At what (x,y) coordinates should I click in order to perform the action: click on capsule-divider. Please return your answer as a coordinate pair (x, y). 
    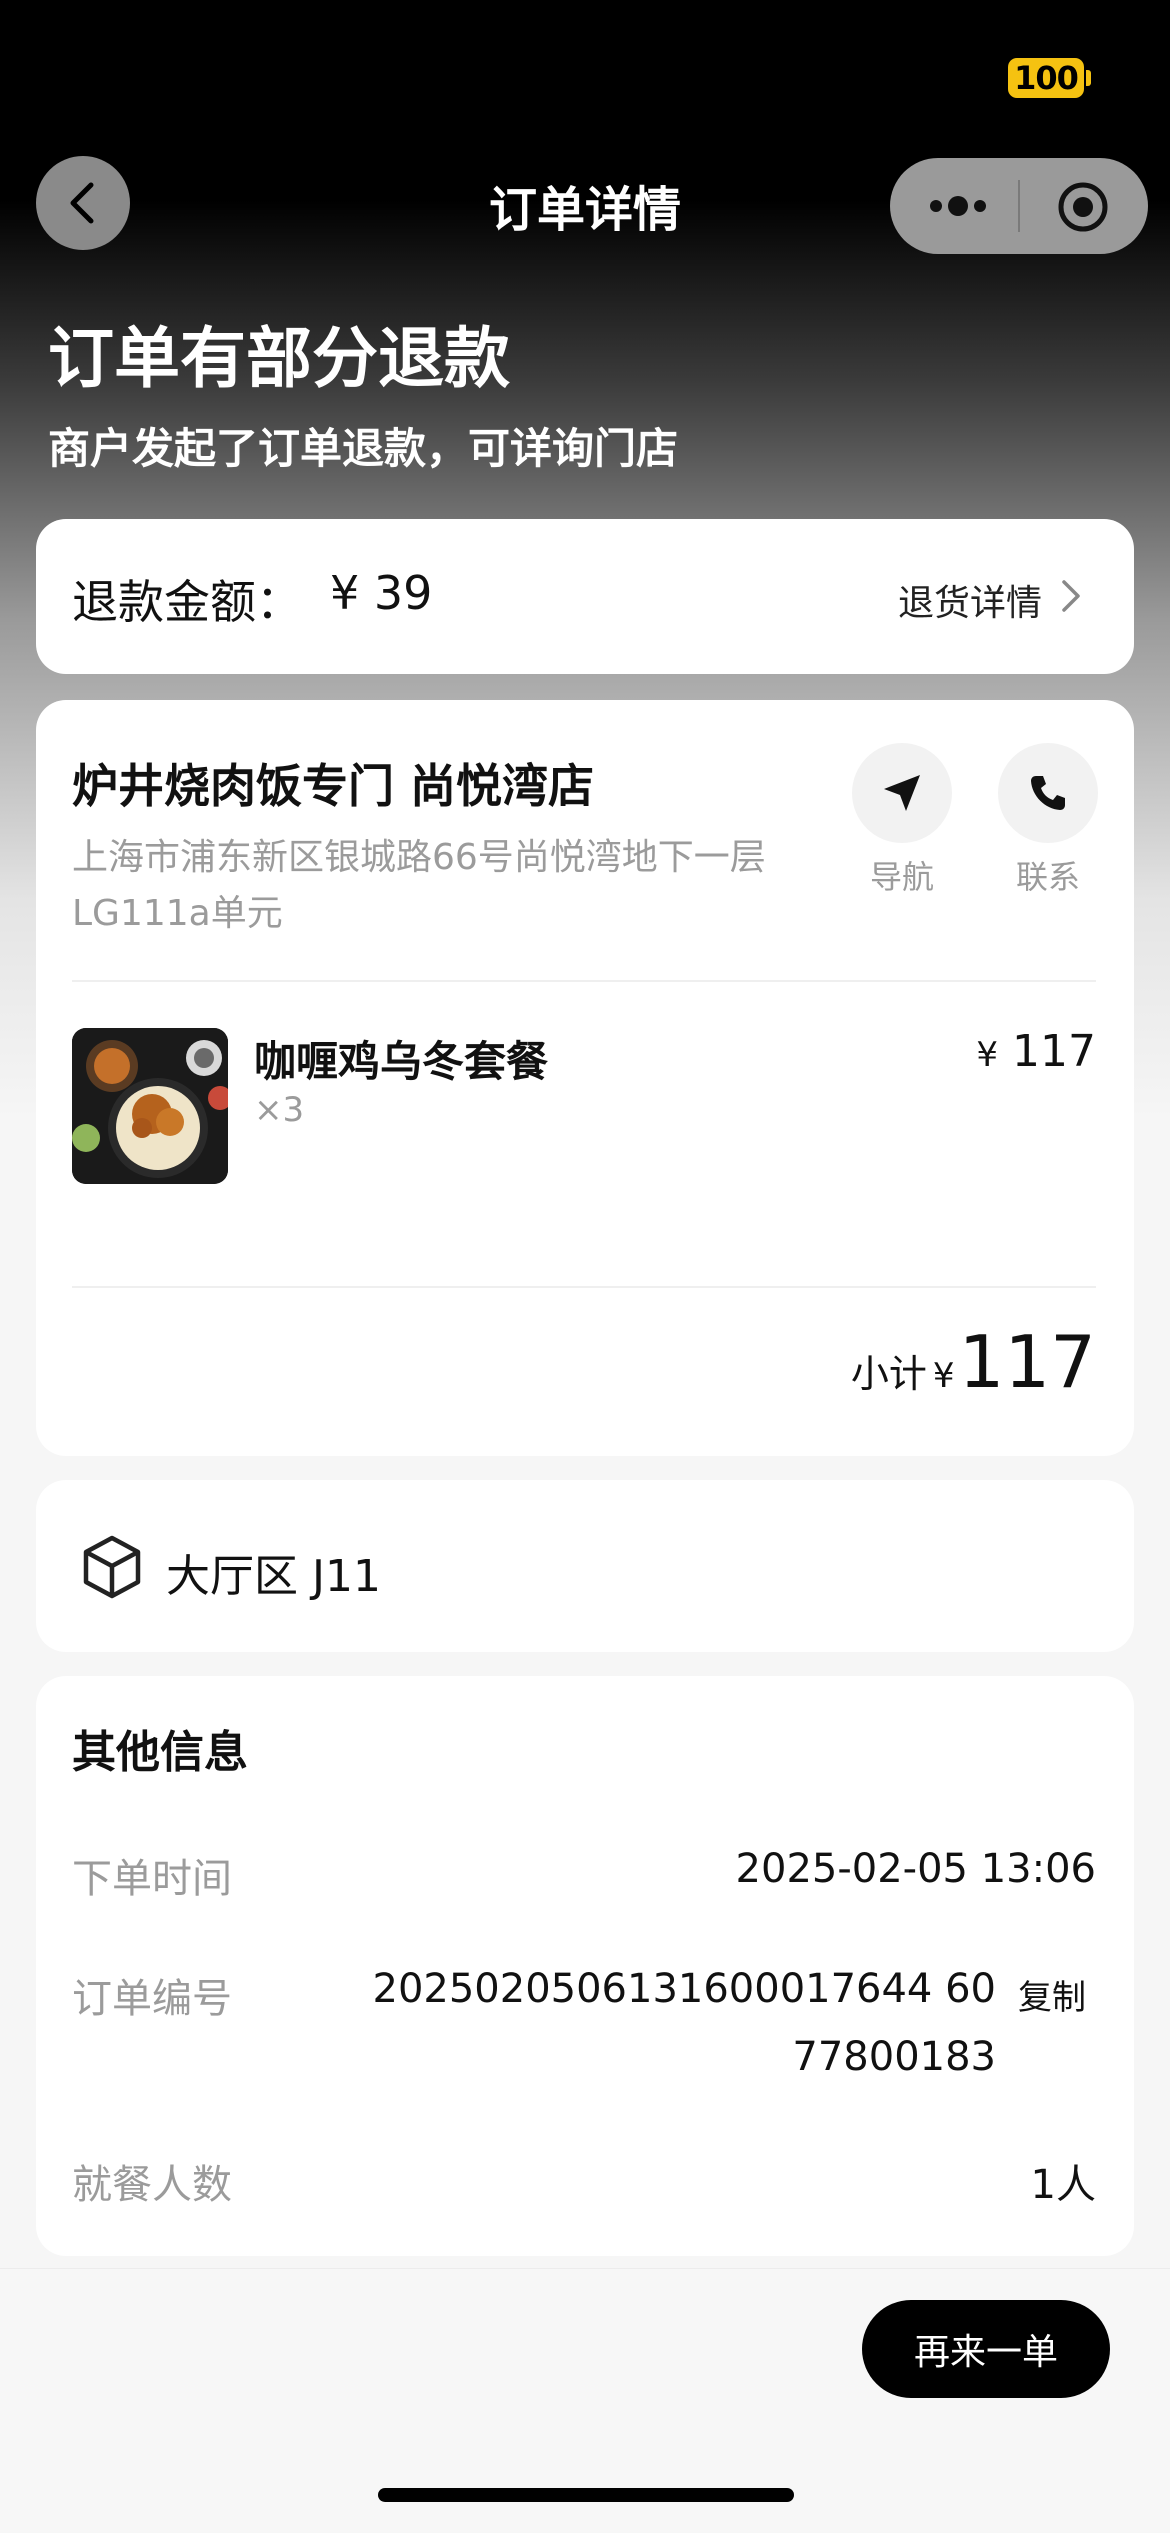
    Looking at the image, I should click on (1019, 206).